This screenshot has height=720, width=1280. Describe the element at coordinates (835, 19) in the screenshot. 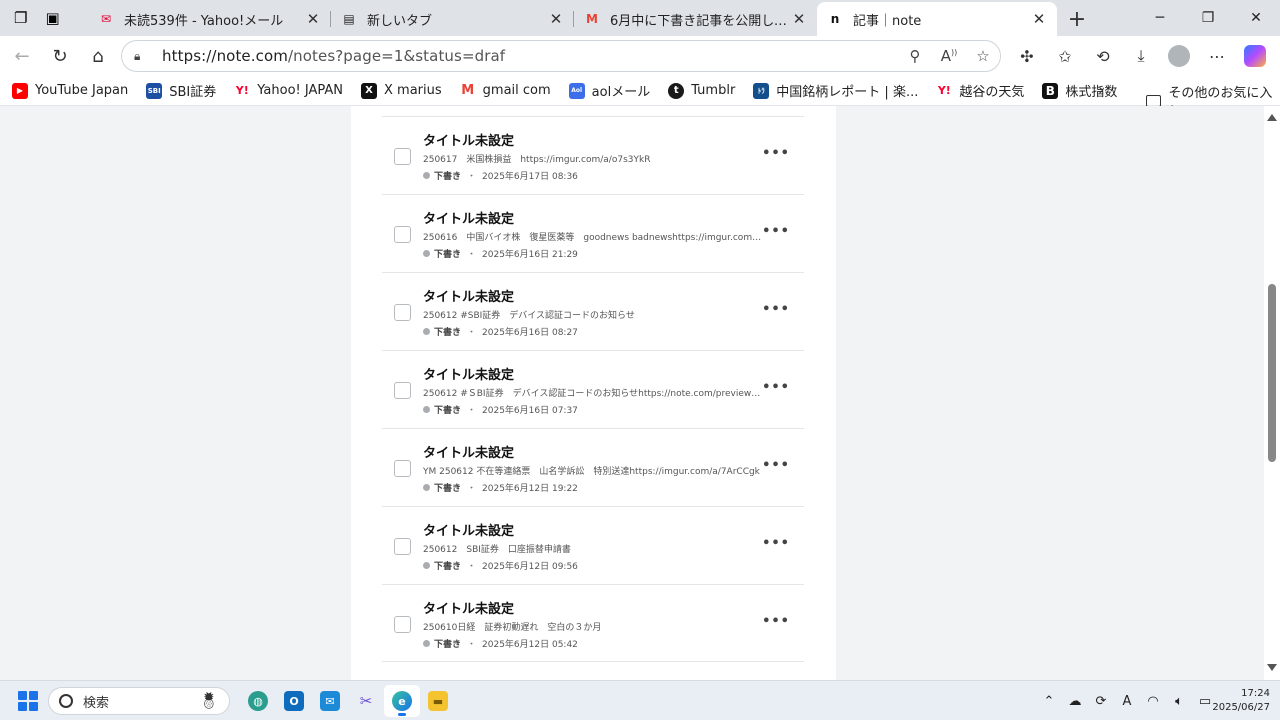

I see `note-icon: n` at that location.